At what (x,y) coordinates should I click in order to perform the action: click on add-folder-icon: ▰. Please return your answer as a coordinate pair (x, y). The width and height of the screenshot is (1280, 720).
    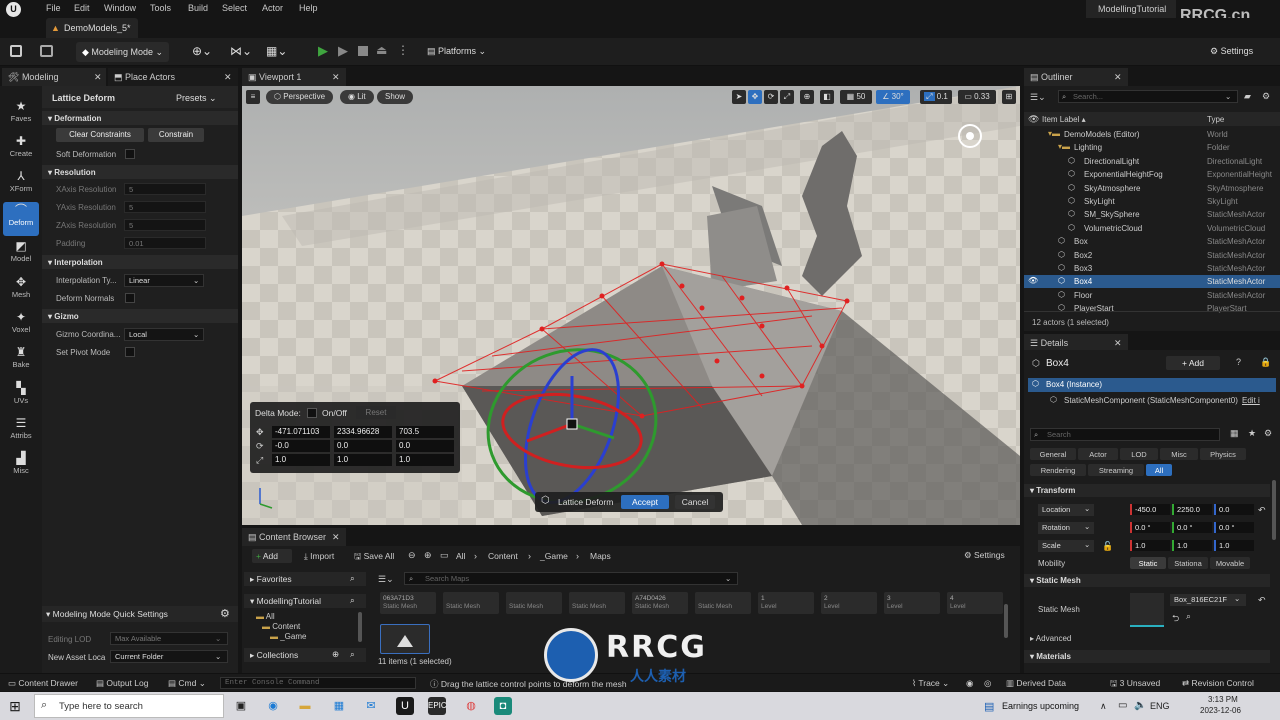
    Looking at the image, I should click on (1247, 96).